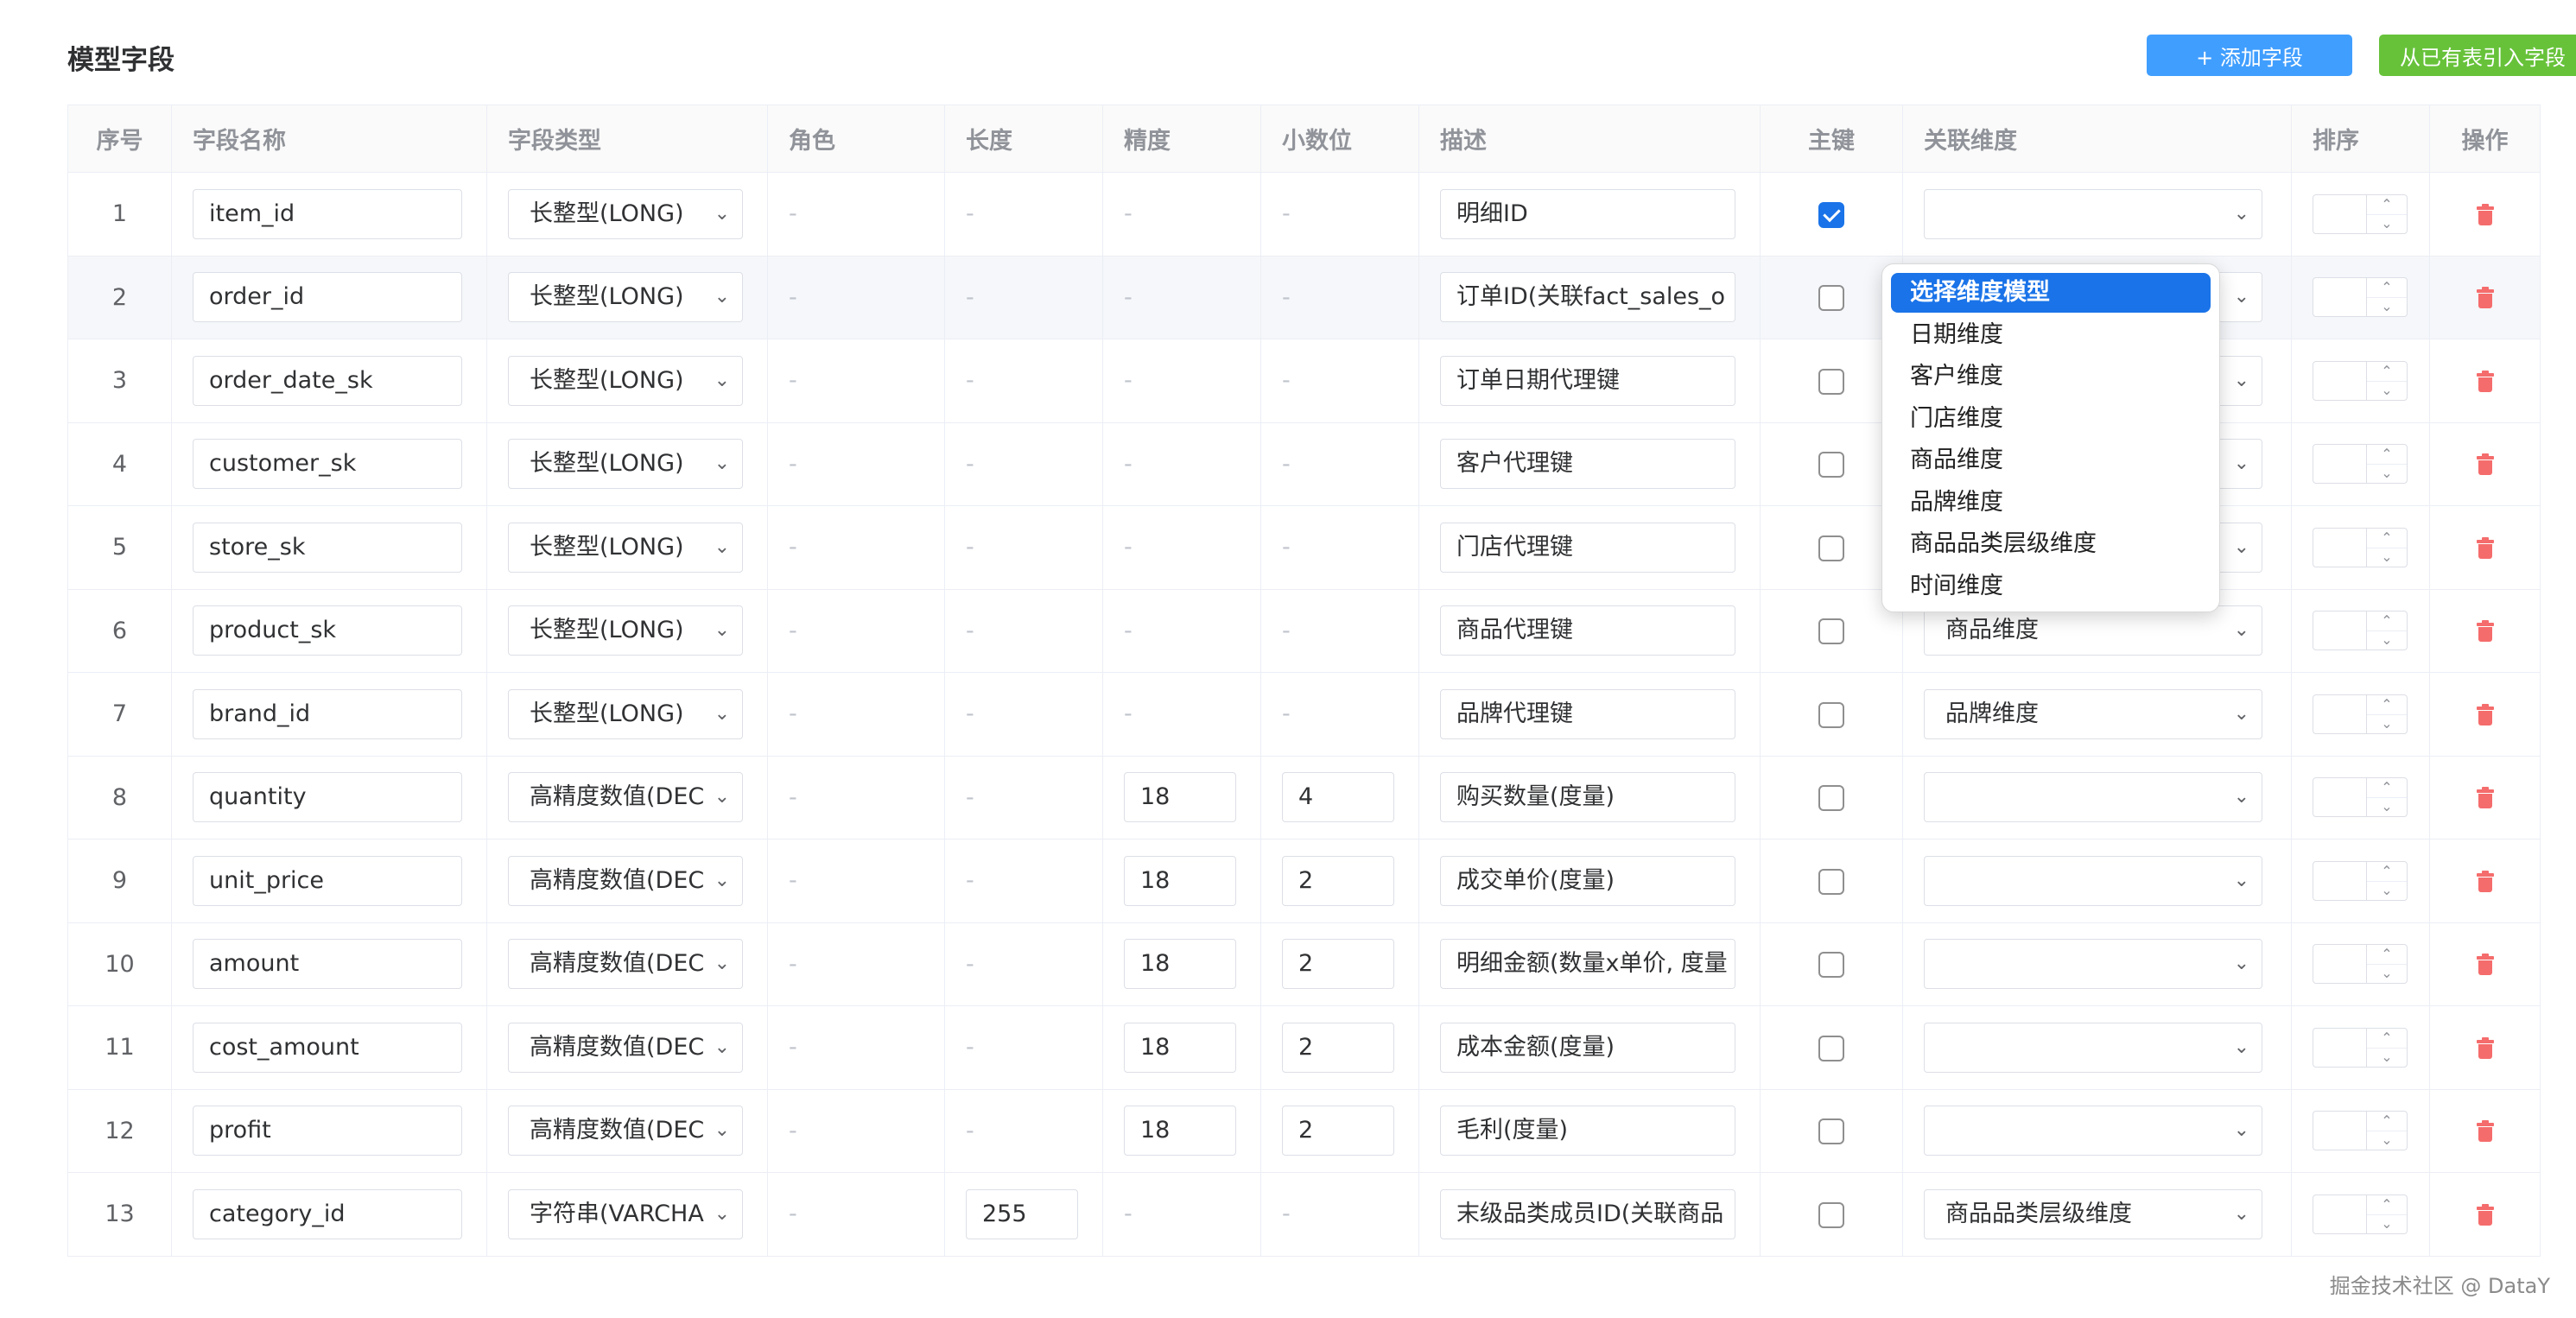  I want to click on length-input: 255, so click(1022, 1213).